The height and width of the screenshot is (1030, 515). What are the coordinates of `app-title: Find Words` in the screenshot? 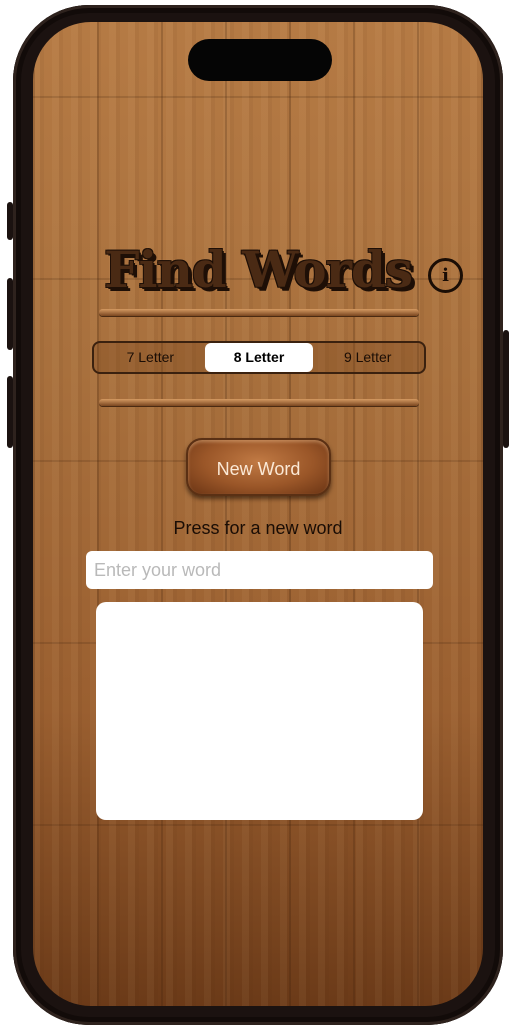 It's located at (258, 269).